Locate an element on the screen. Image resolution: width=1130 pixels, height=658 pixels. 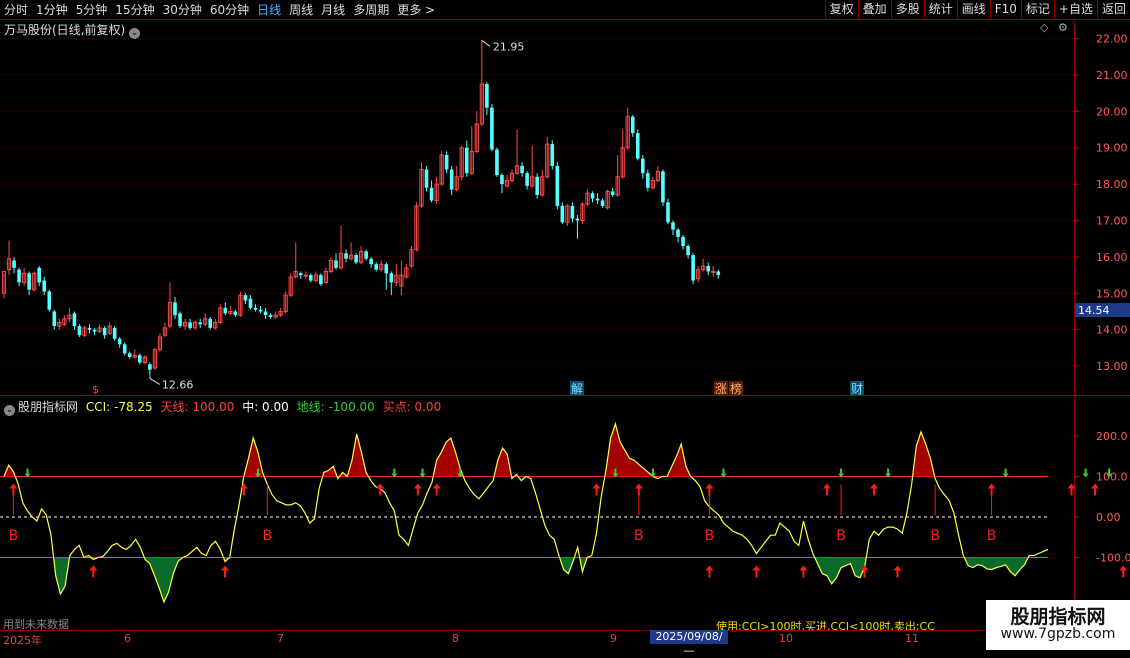
price-tick-label: 16.00 is located at coordinates (1112, 257).